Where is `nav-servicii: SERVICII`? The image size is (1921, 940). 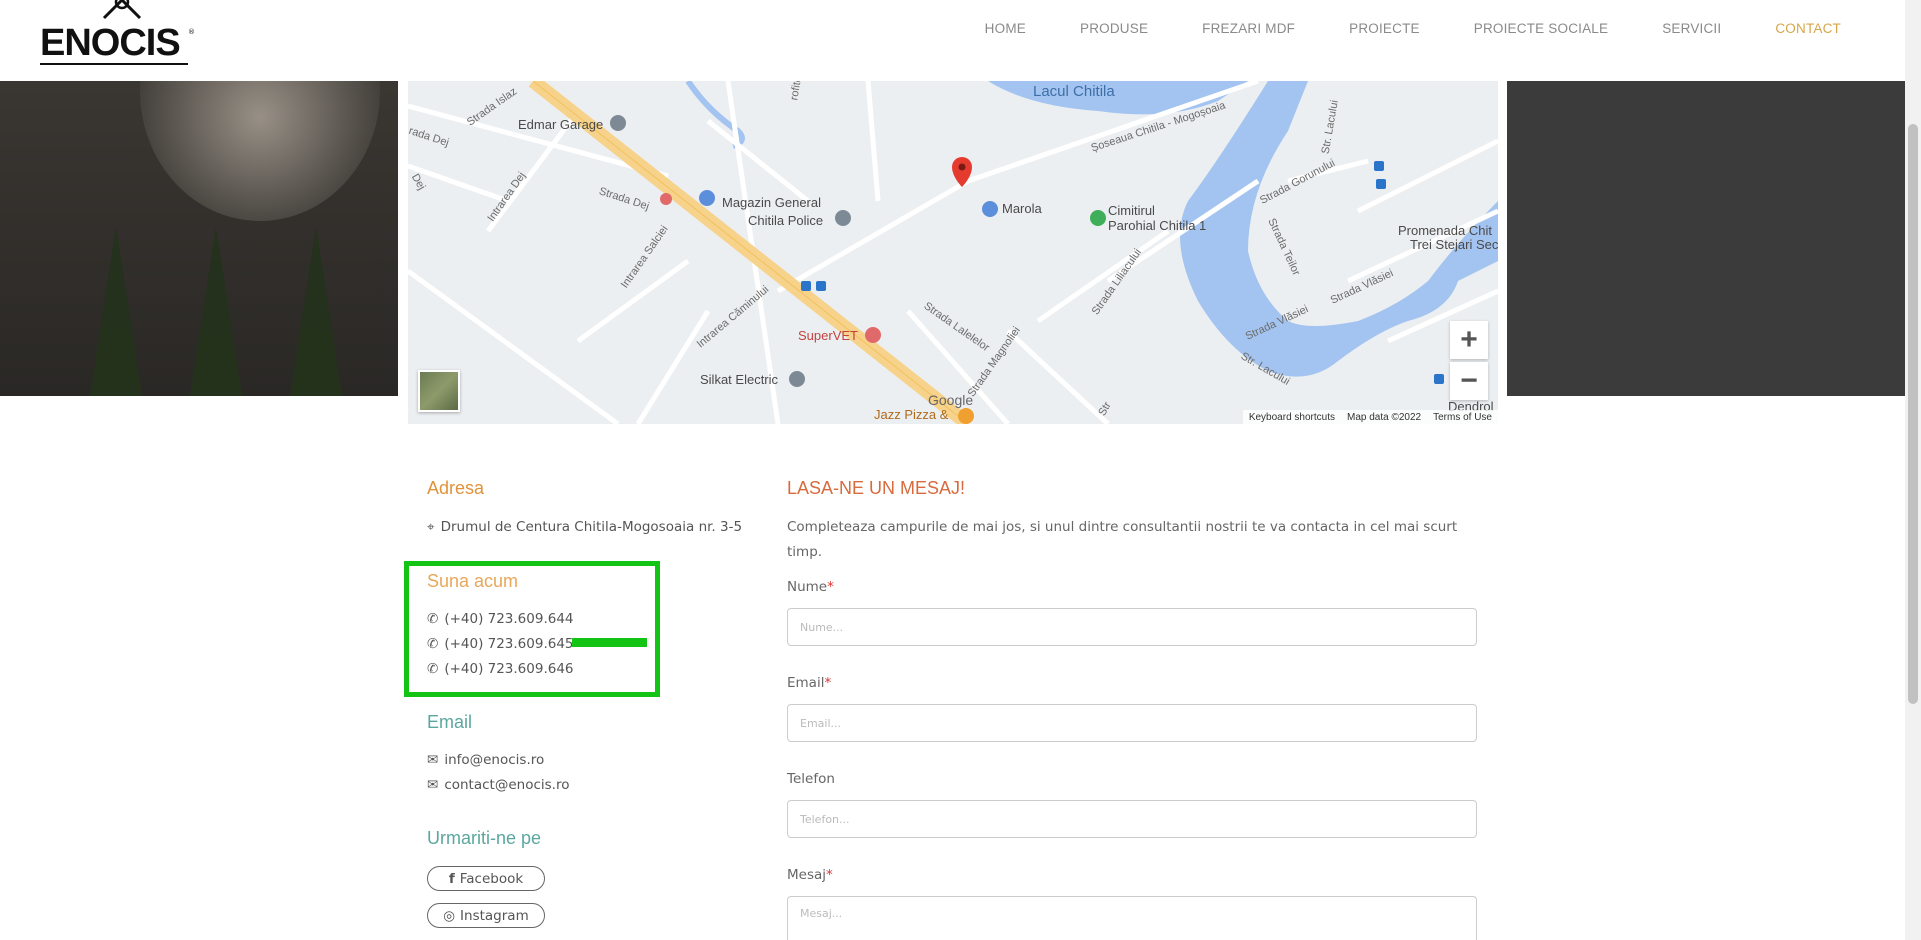
nav-servicii: SERVICII is located at coordinates (1691, 28).